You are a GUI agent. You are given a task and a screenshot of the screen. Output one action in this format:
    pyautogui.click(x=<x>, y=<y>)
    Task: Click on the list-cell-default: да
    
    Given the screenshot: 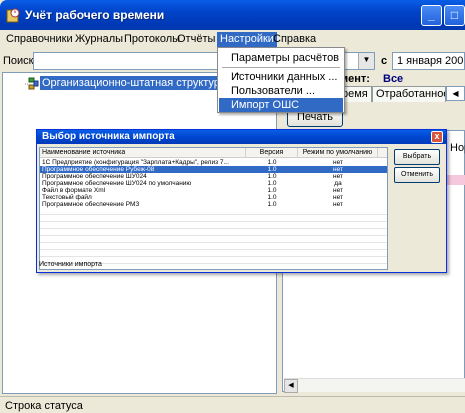 What is the action you would take?
    pyautogui.click(x=338, y=183)
    